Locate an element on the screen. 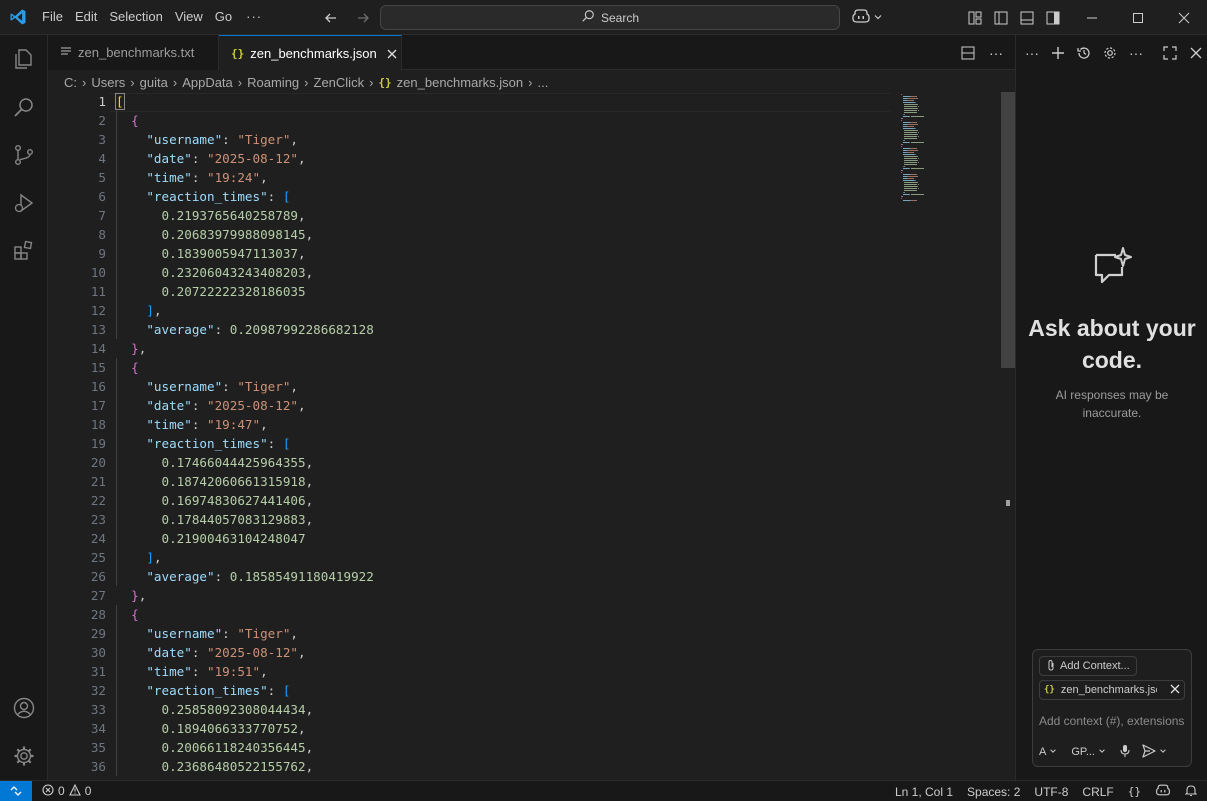  cursor-position: Ln 1, Col 1 is located at coordinates (924, 792).